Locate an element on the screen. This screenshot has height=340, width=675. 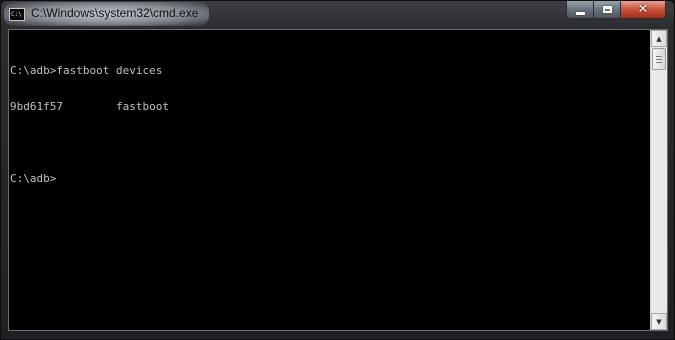
minimize-icon is located at coordinates (580, 13).